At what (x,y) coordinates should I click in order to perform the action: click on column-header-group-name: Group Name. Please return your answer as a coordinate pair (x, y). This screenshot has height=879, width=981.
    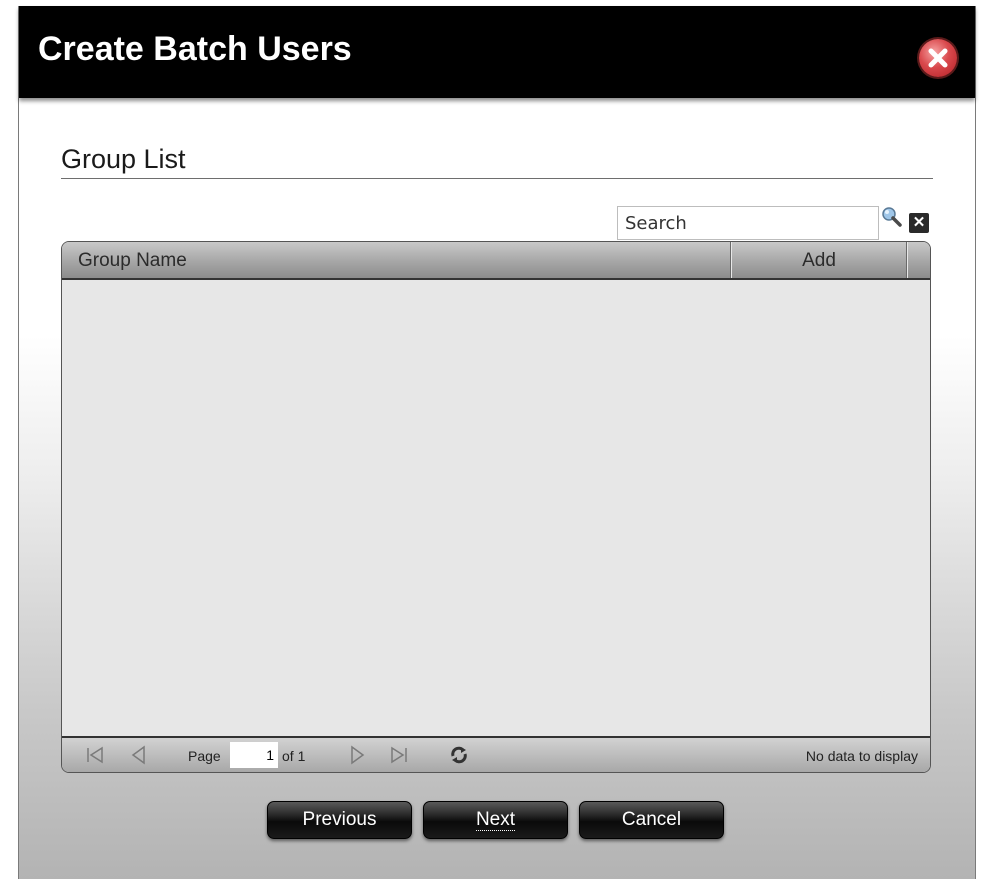
    Looking at the image, I should click on (132, 261).